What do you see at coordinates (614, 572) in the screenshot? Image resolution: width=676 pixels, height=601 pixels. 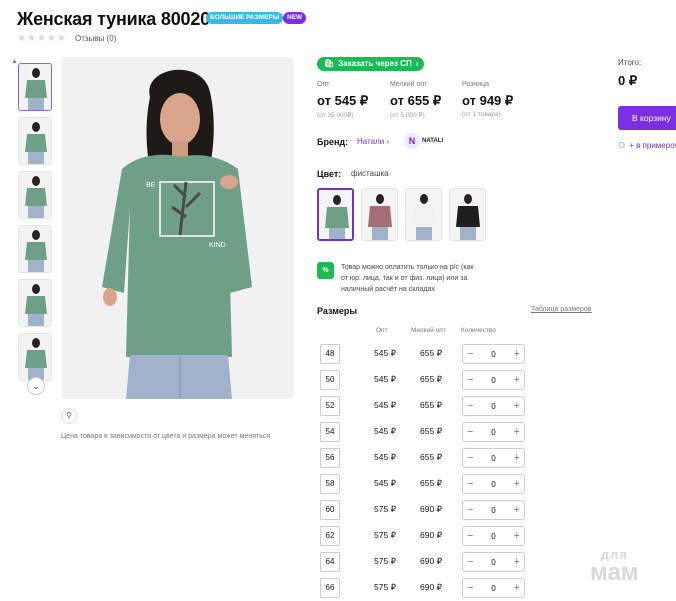 I see `watermark-line2: мам` at bounding box center [614, 572].